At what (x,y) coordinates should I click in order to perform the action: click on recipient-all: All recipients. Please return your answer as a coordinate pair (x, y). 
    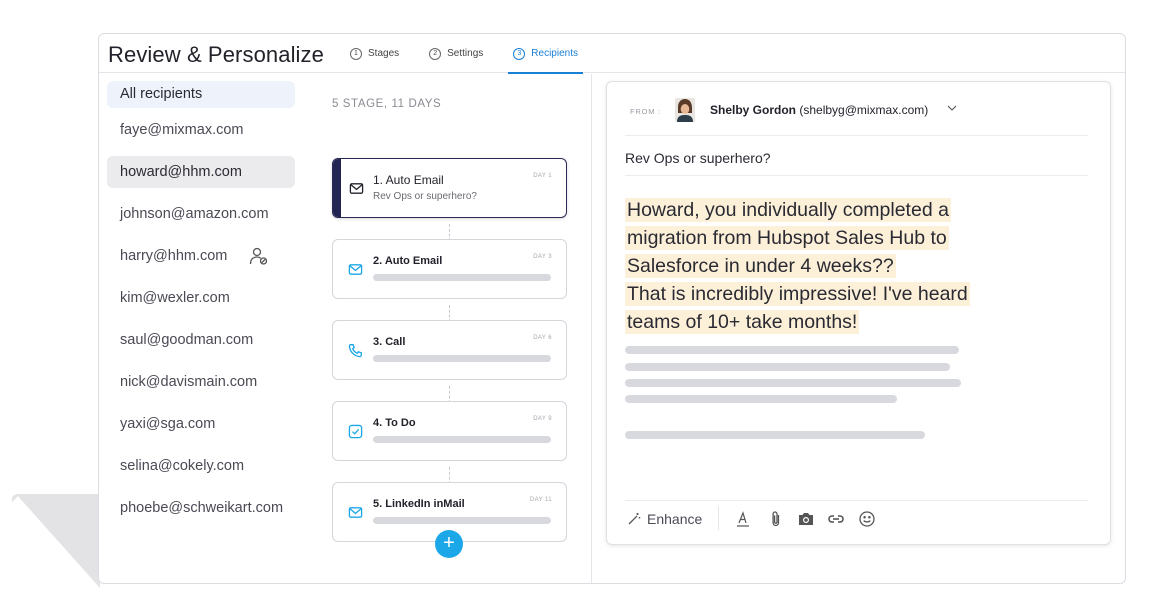
    Looking at the image, I should click on (201, 94).